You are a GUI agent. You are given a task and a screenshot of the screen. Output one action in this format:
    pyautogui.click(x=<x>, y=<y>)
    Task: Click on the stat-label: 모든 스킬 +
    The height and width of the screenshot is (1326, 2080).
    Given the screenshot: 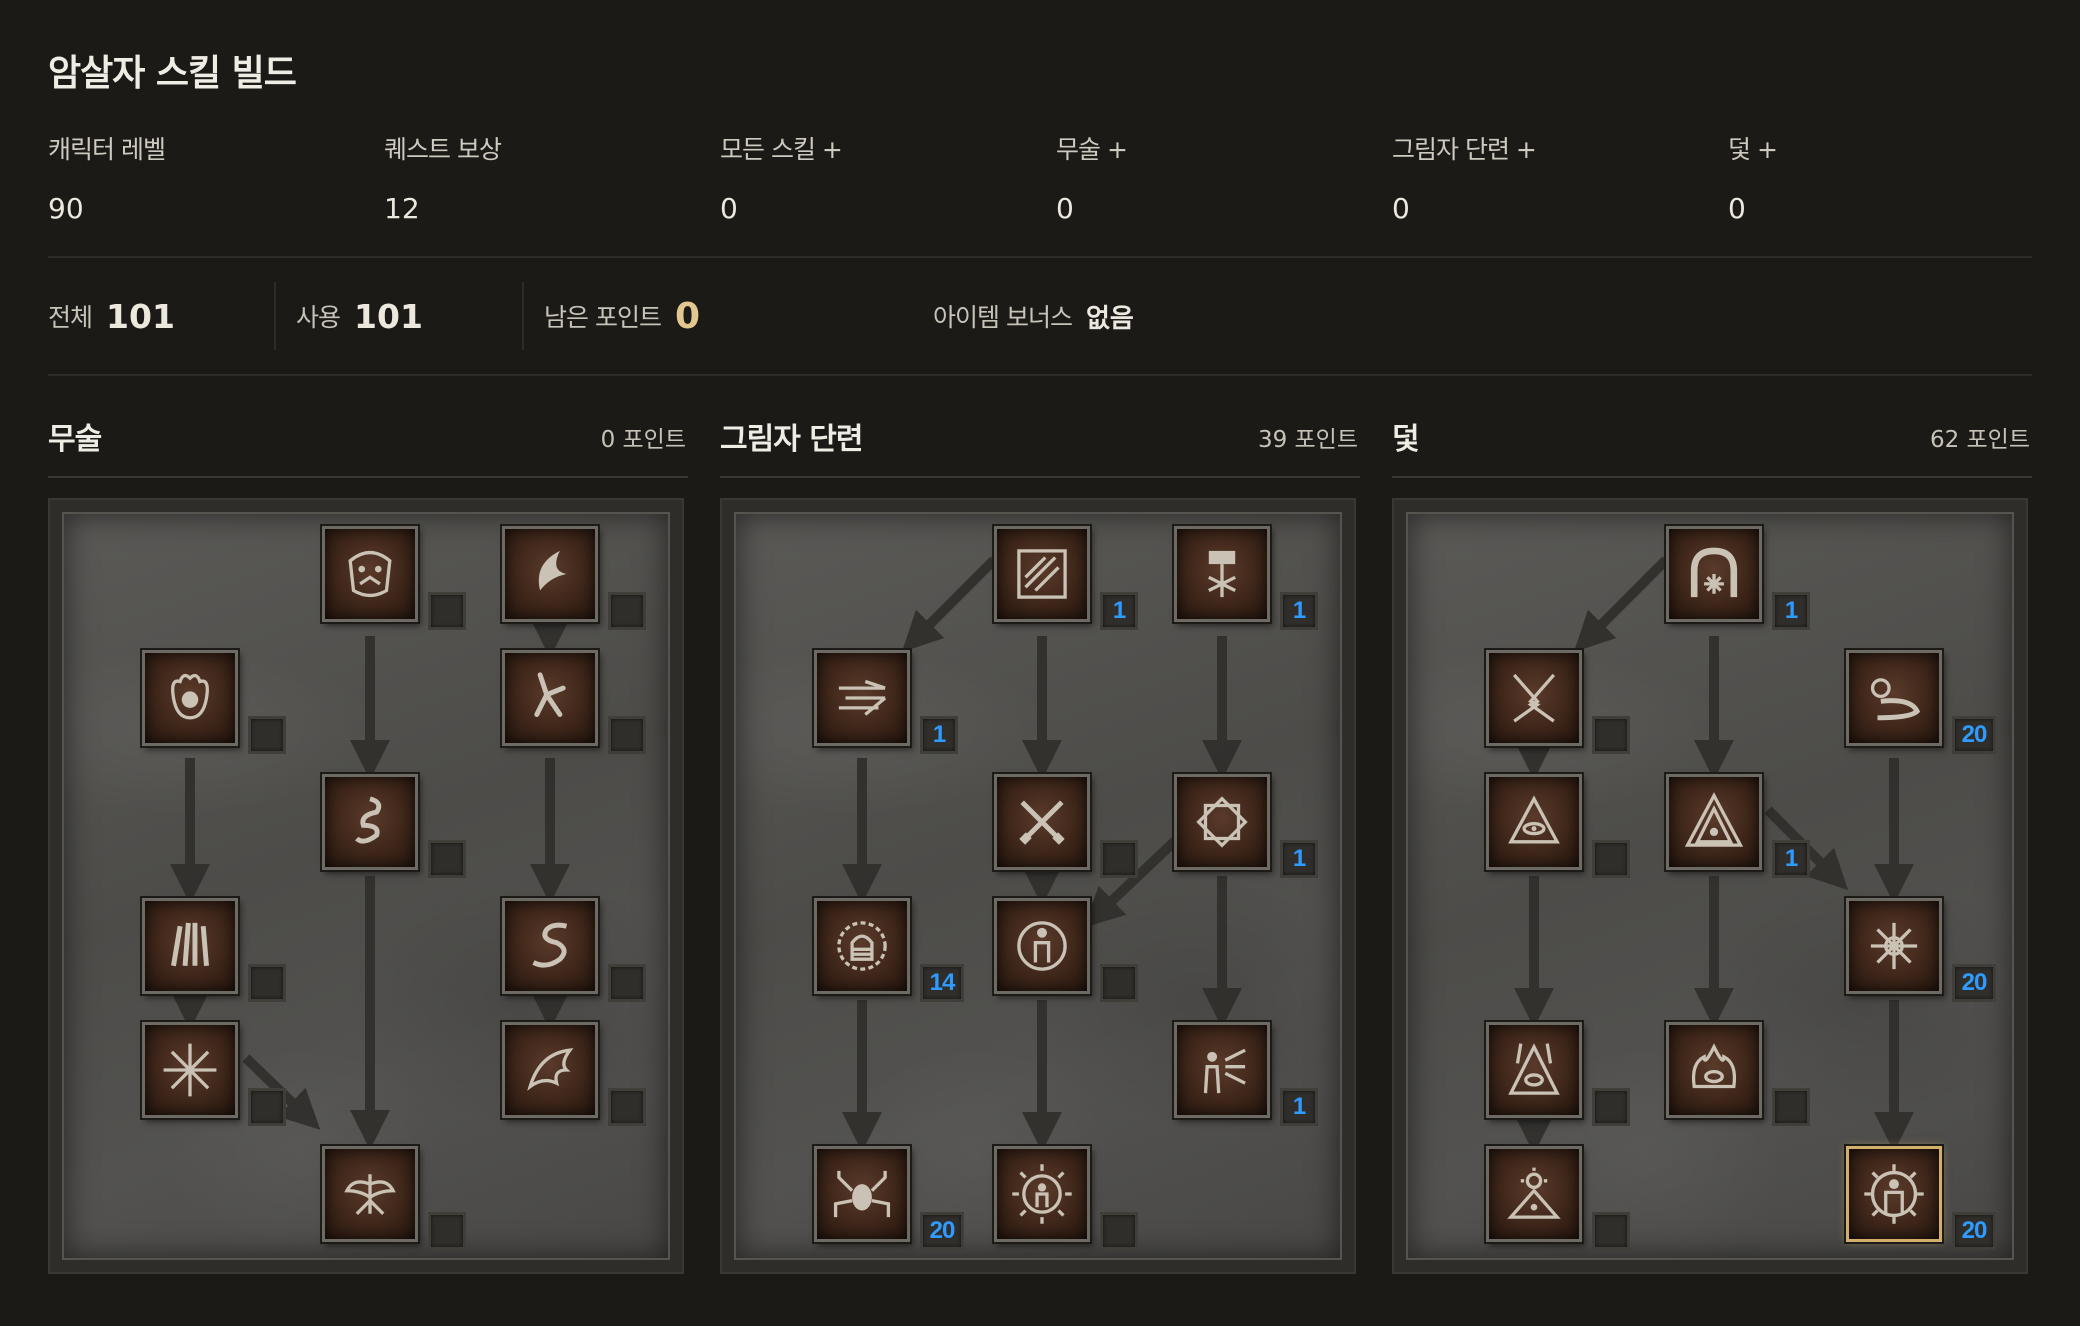 What is the action you would take?
    pyautogui.click(x=781, y=149)
    